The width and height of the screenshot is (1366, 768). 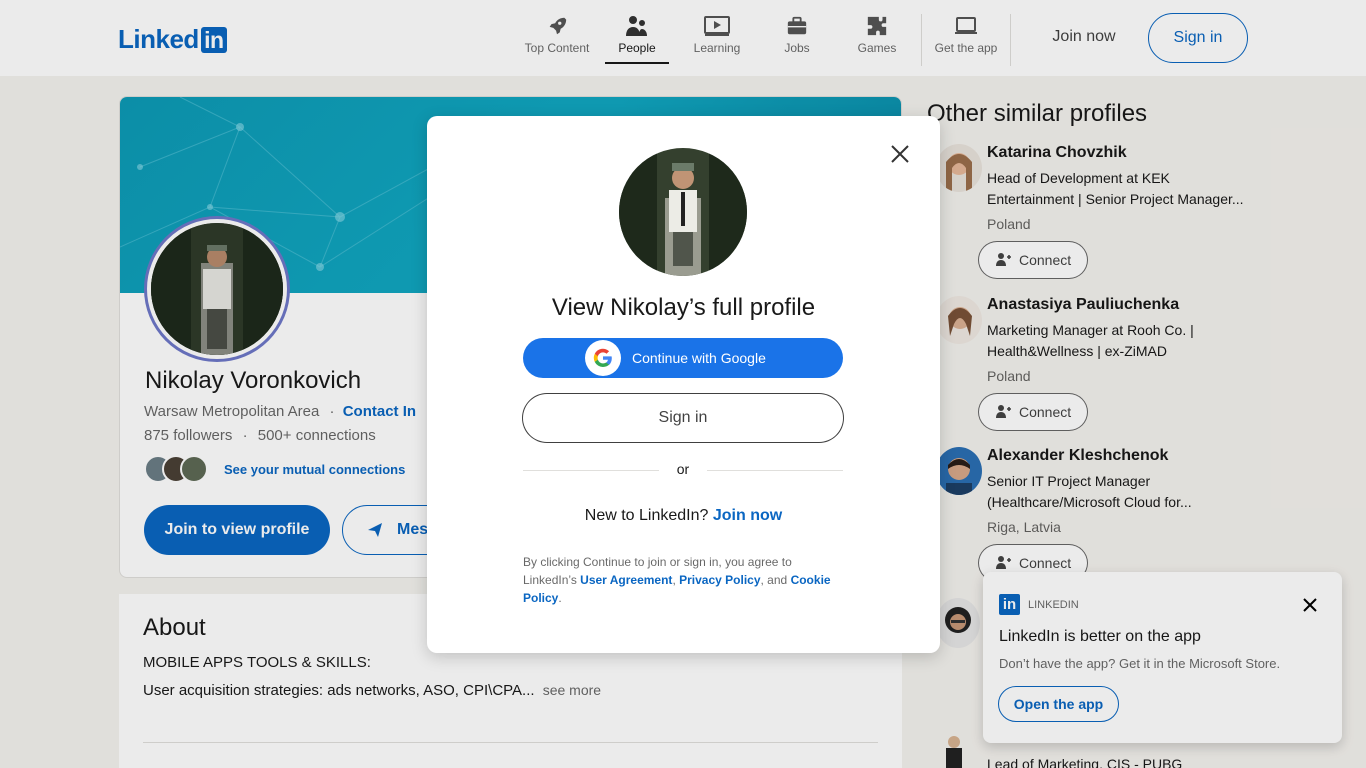 I want to click on legal-period: ., so click(x=560, y=598).